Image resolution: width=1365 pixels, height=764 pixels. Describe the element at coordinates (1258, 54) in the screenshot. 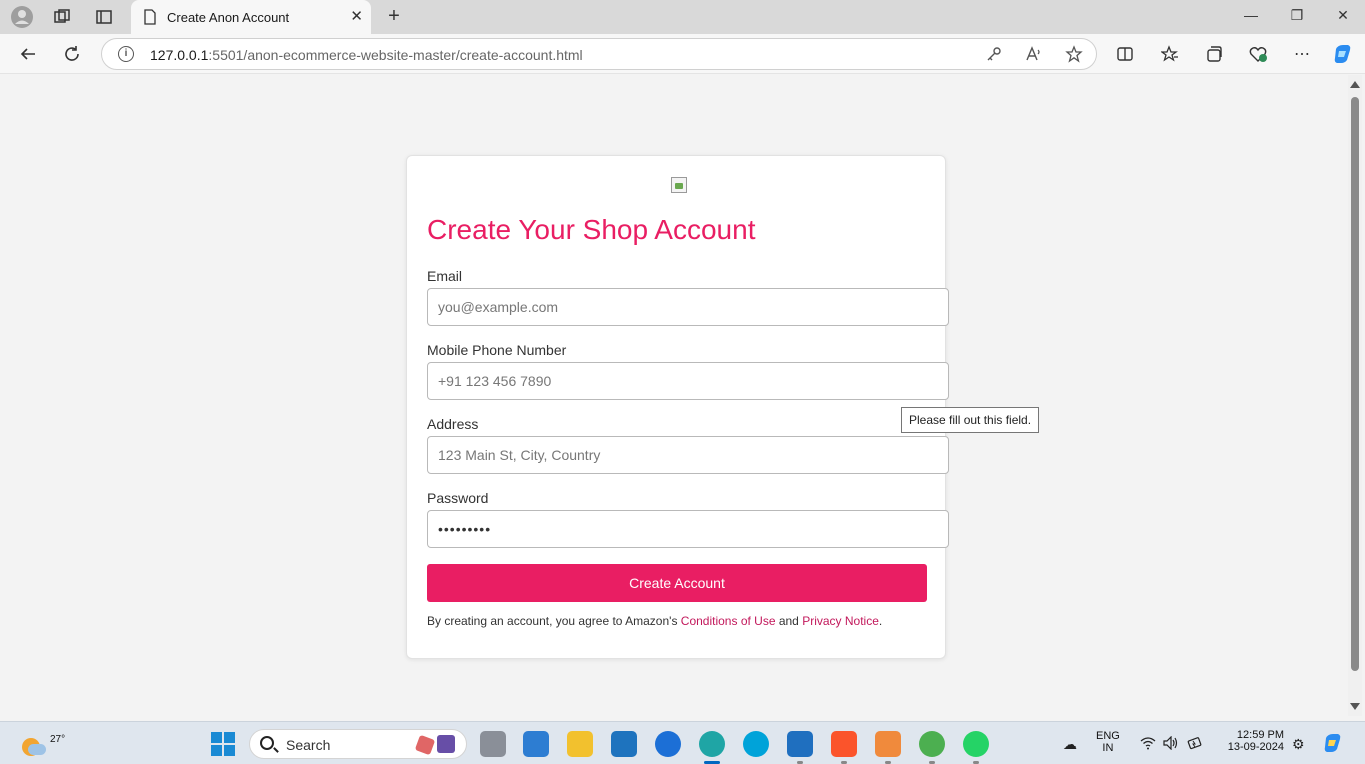

I see `browser-essentials-icon` at that location.